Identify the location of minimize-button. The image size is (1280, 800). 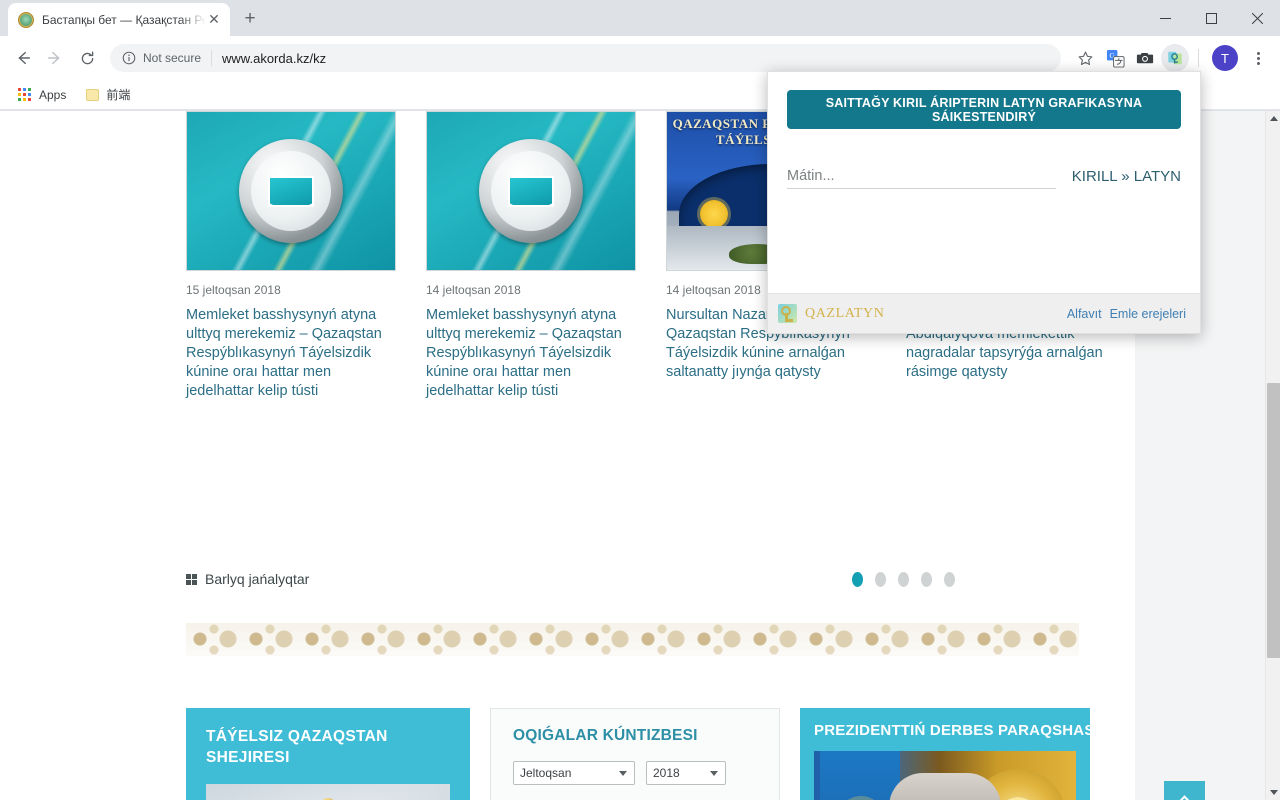
(1165, 18).